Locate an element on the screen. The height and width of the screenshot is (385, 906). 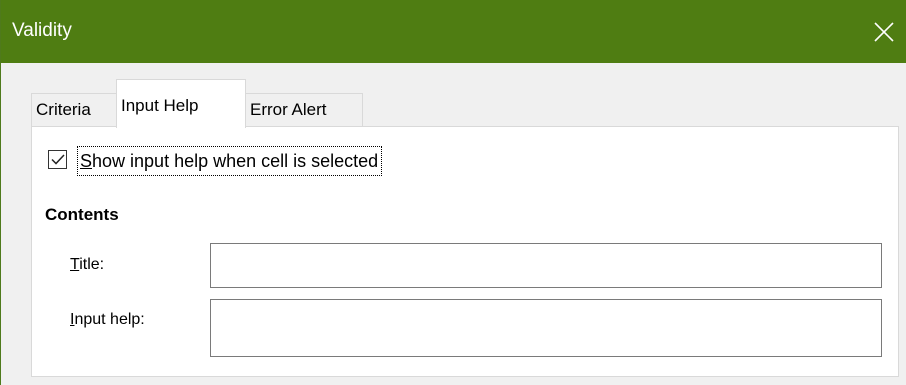
close-button is located at coordinates (883, 31).